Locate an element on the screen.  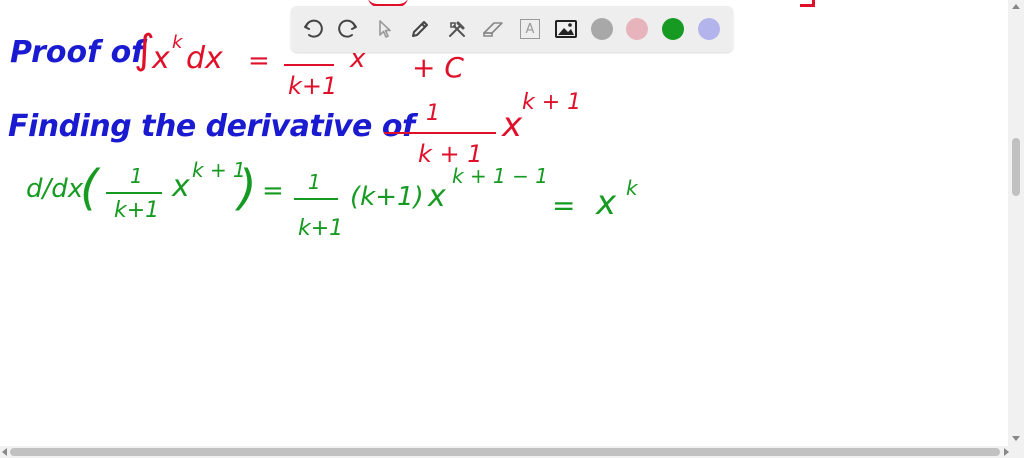
line3-fraction-bar is located at coordinates (134, 193).